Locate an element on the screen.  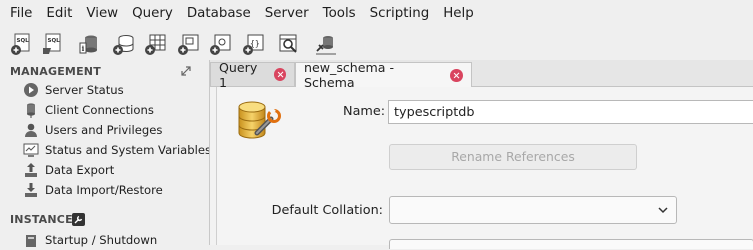
menu-tools: Tools is located at coordinates (339, 14).